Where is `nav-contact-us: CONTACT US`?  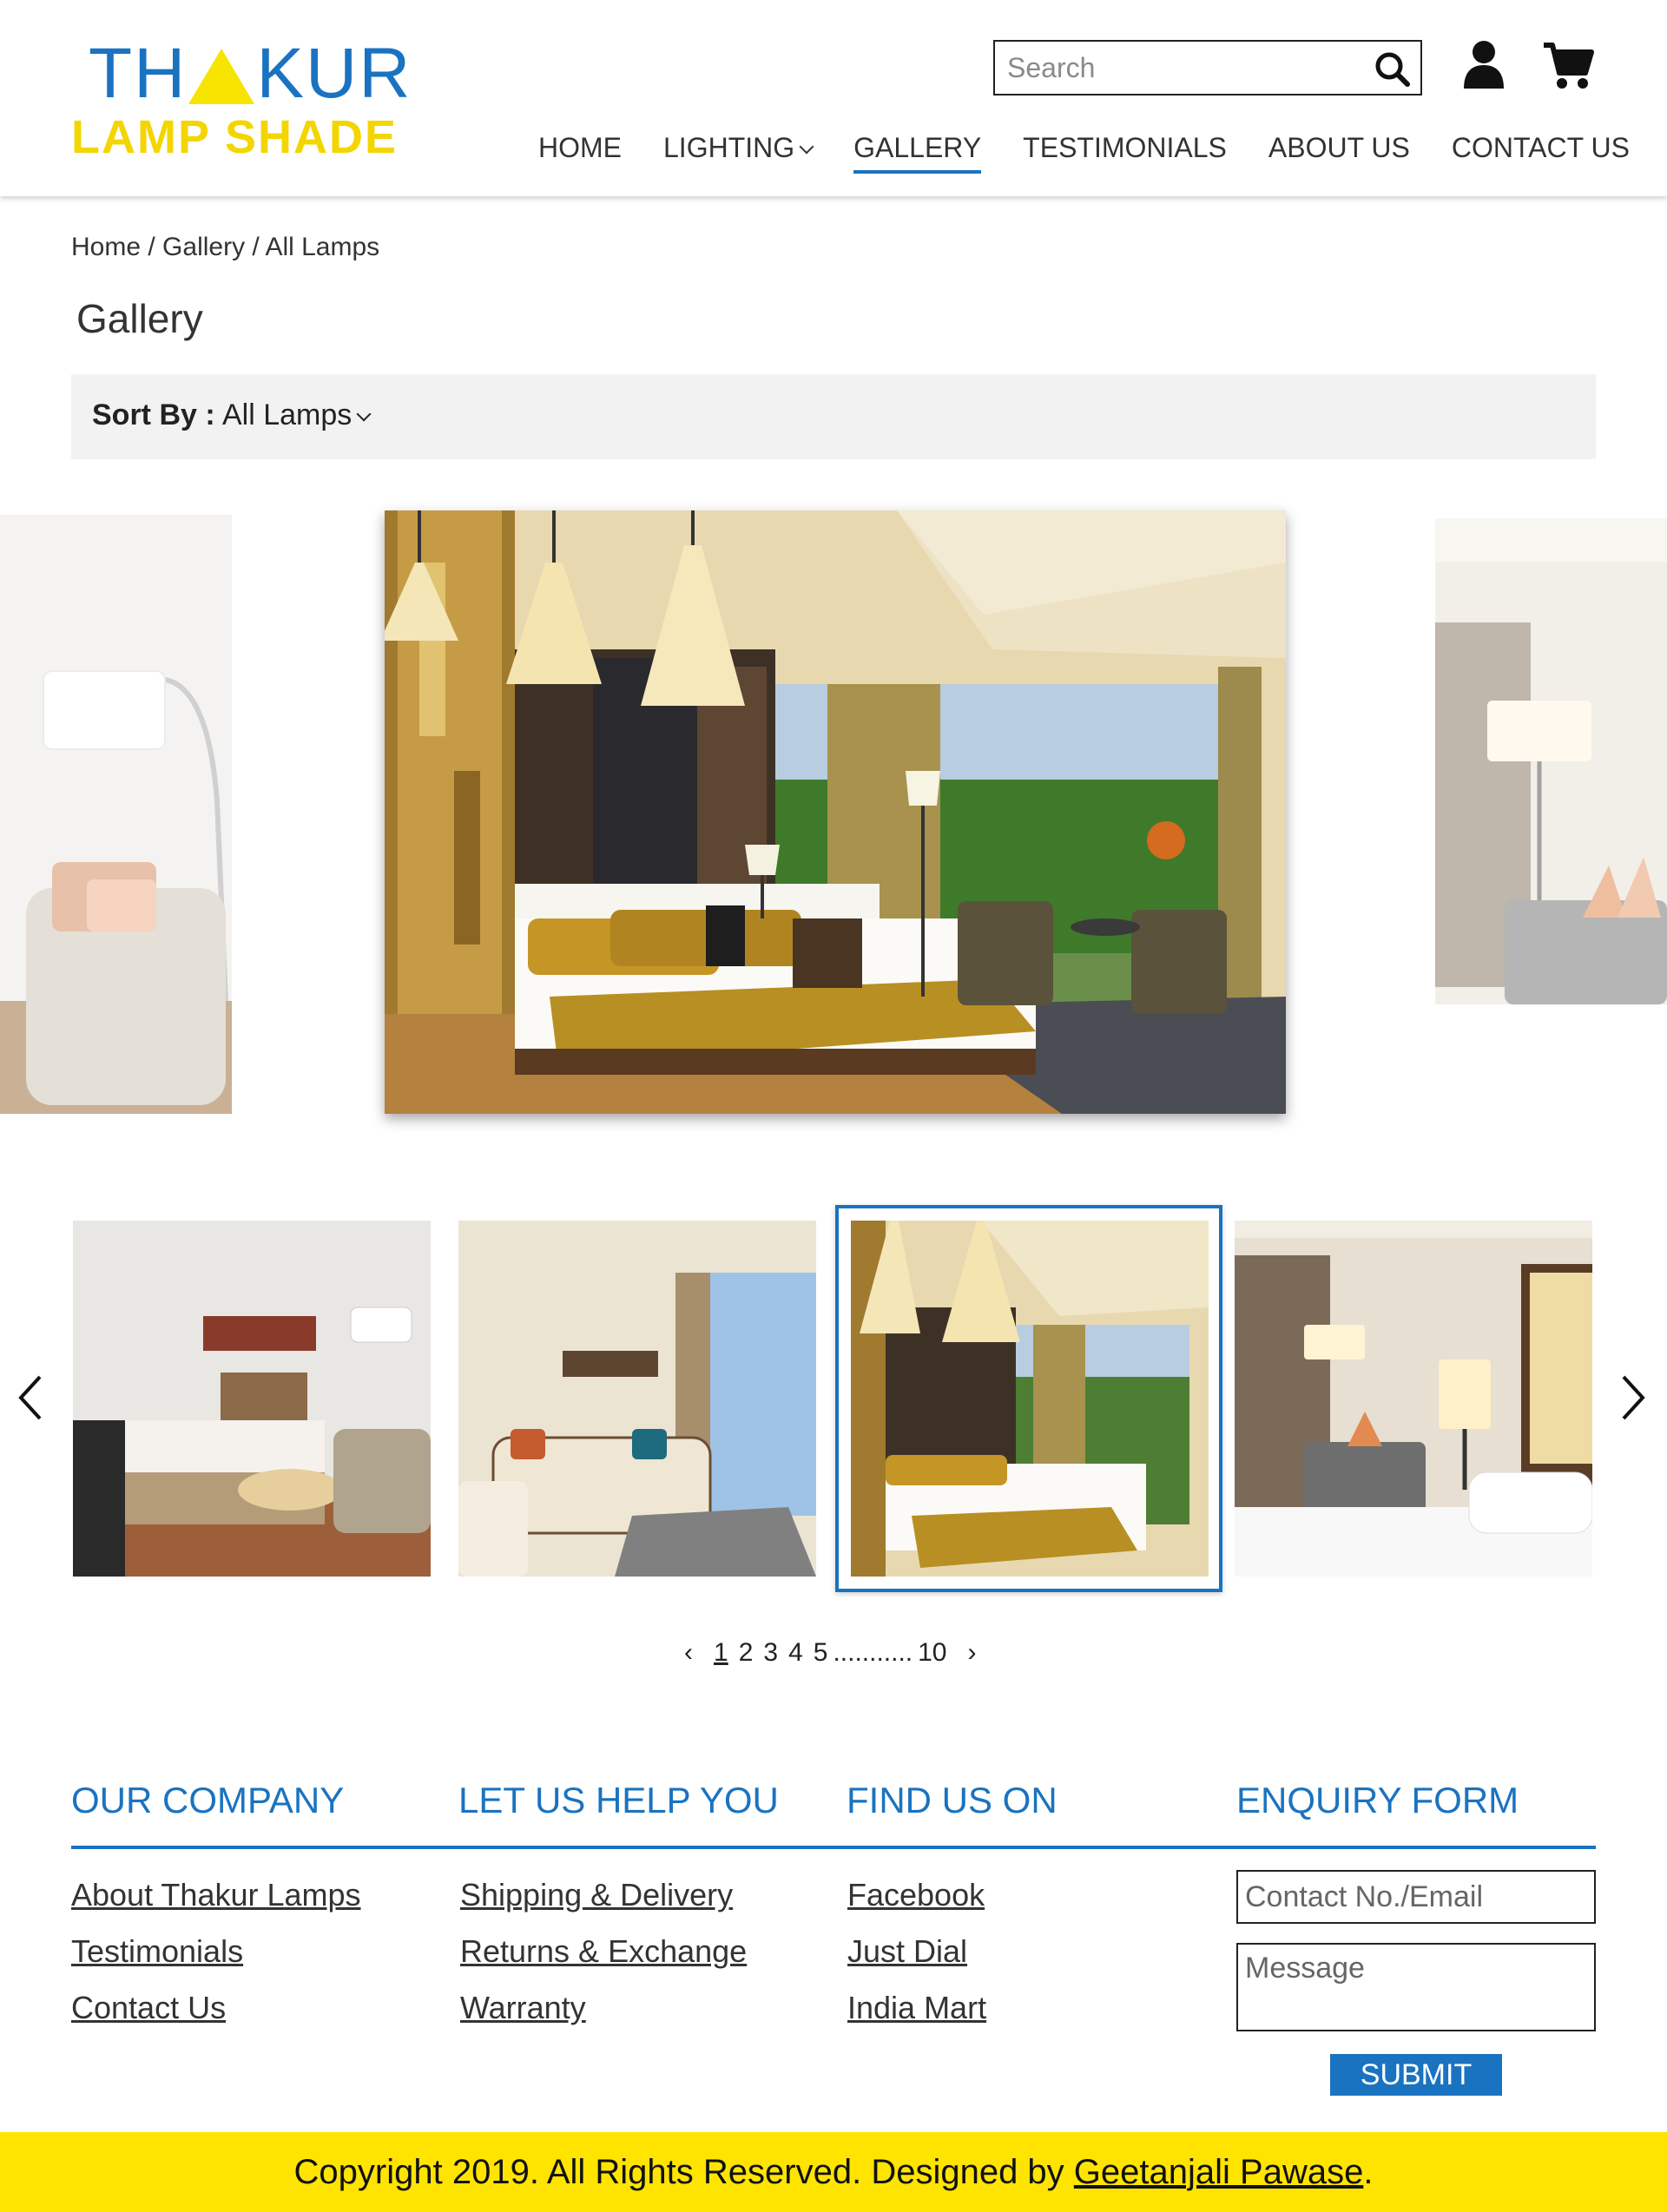 nav-contact-us: CONTACT US is located at coordinates (1541, 148).